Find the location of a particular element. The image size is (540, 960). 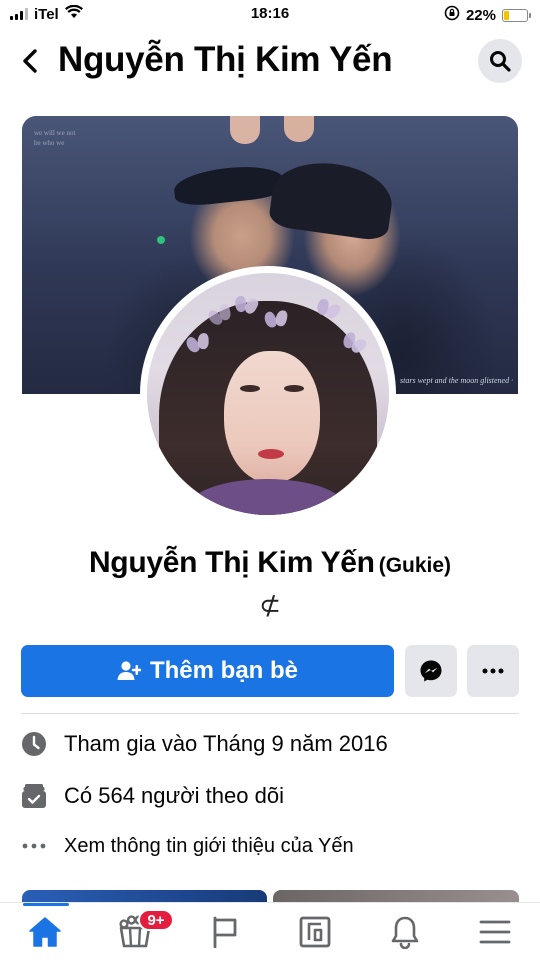

menu-icon is located at coordinates (495, 932).